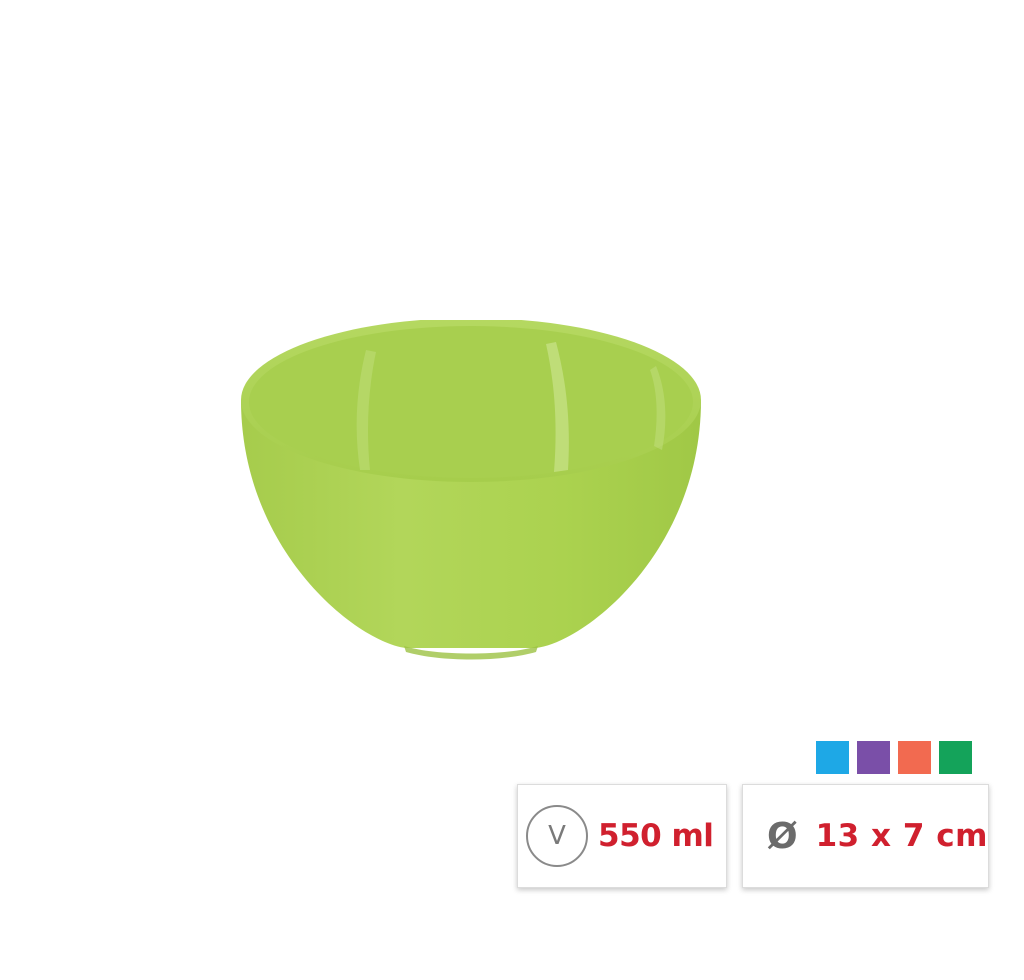 This screenshot has height=980, width=1024. What do you see at coordinates (873, 757) in the screenshot?
I see `color-swatch-purple` at bounding box center [873, 757].